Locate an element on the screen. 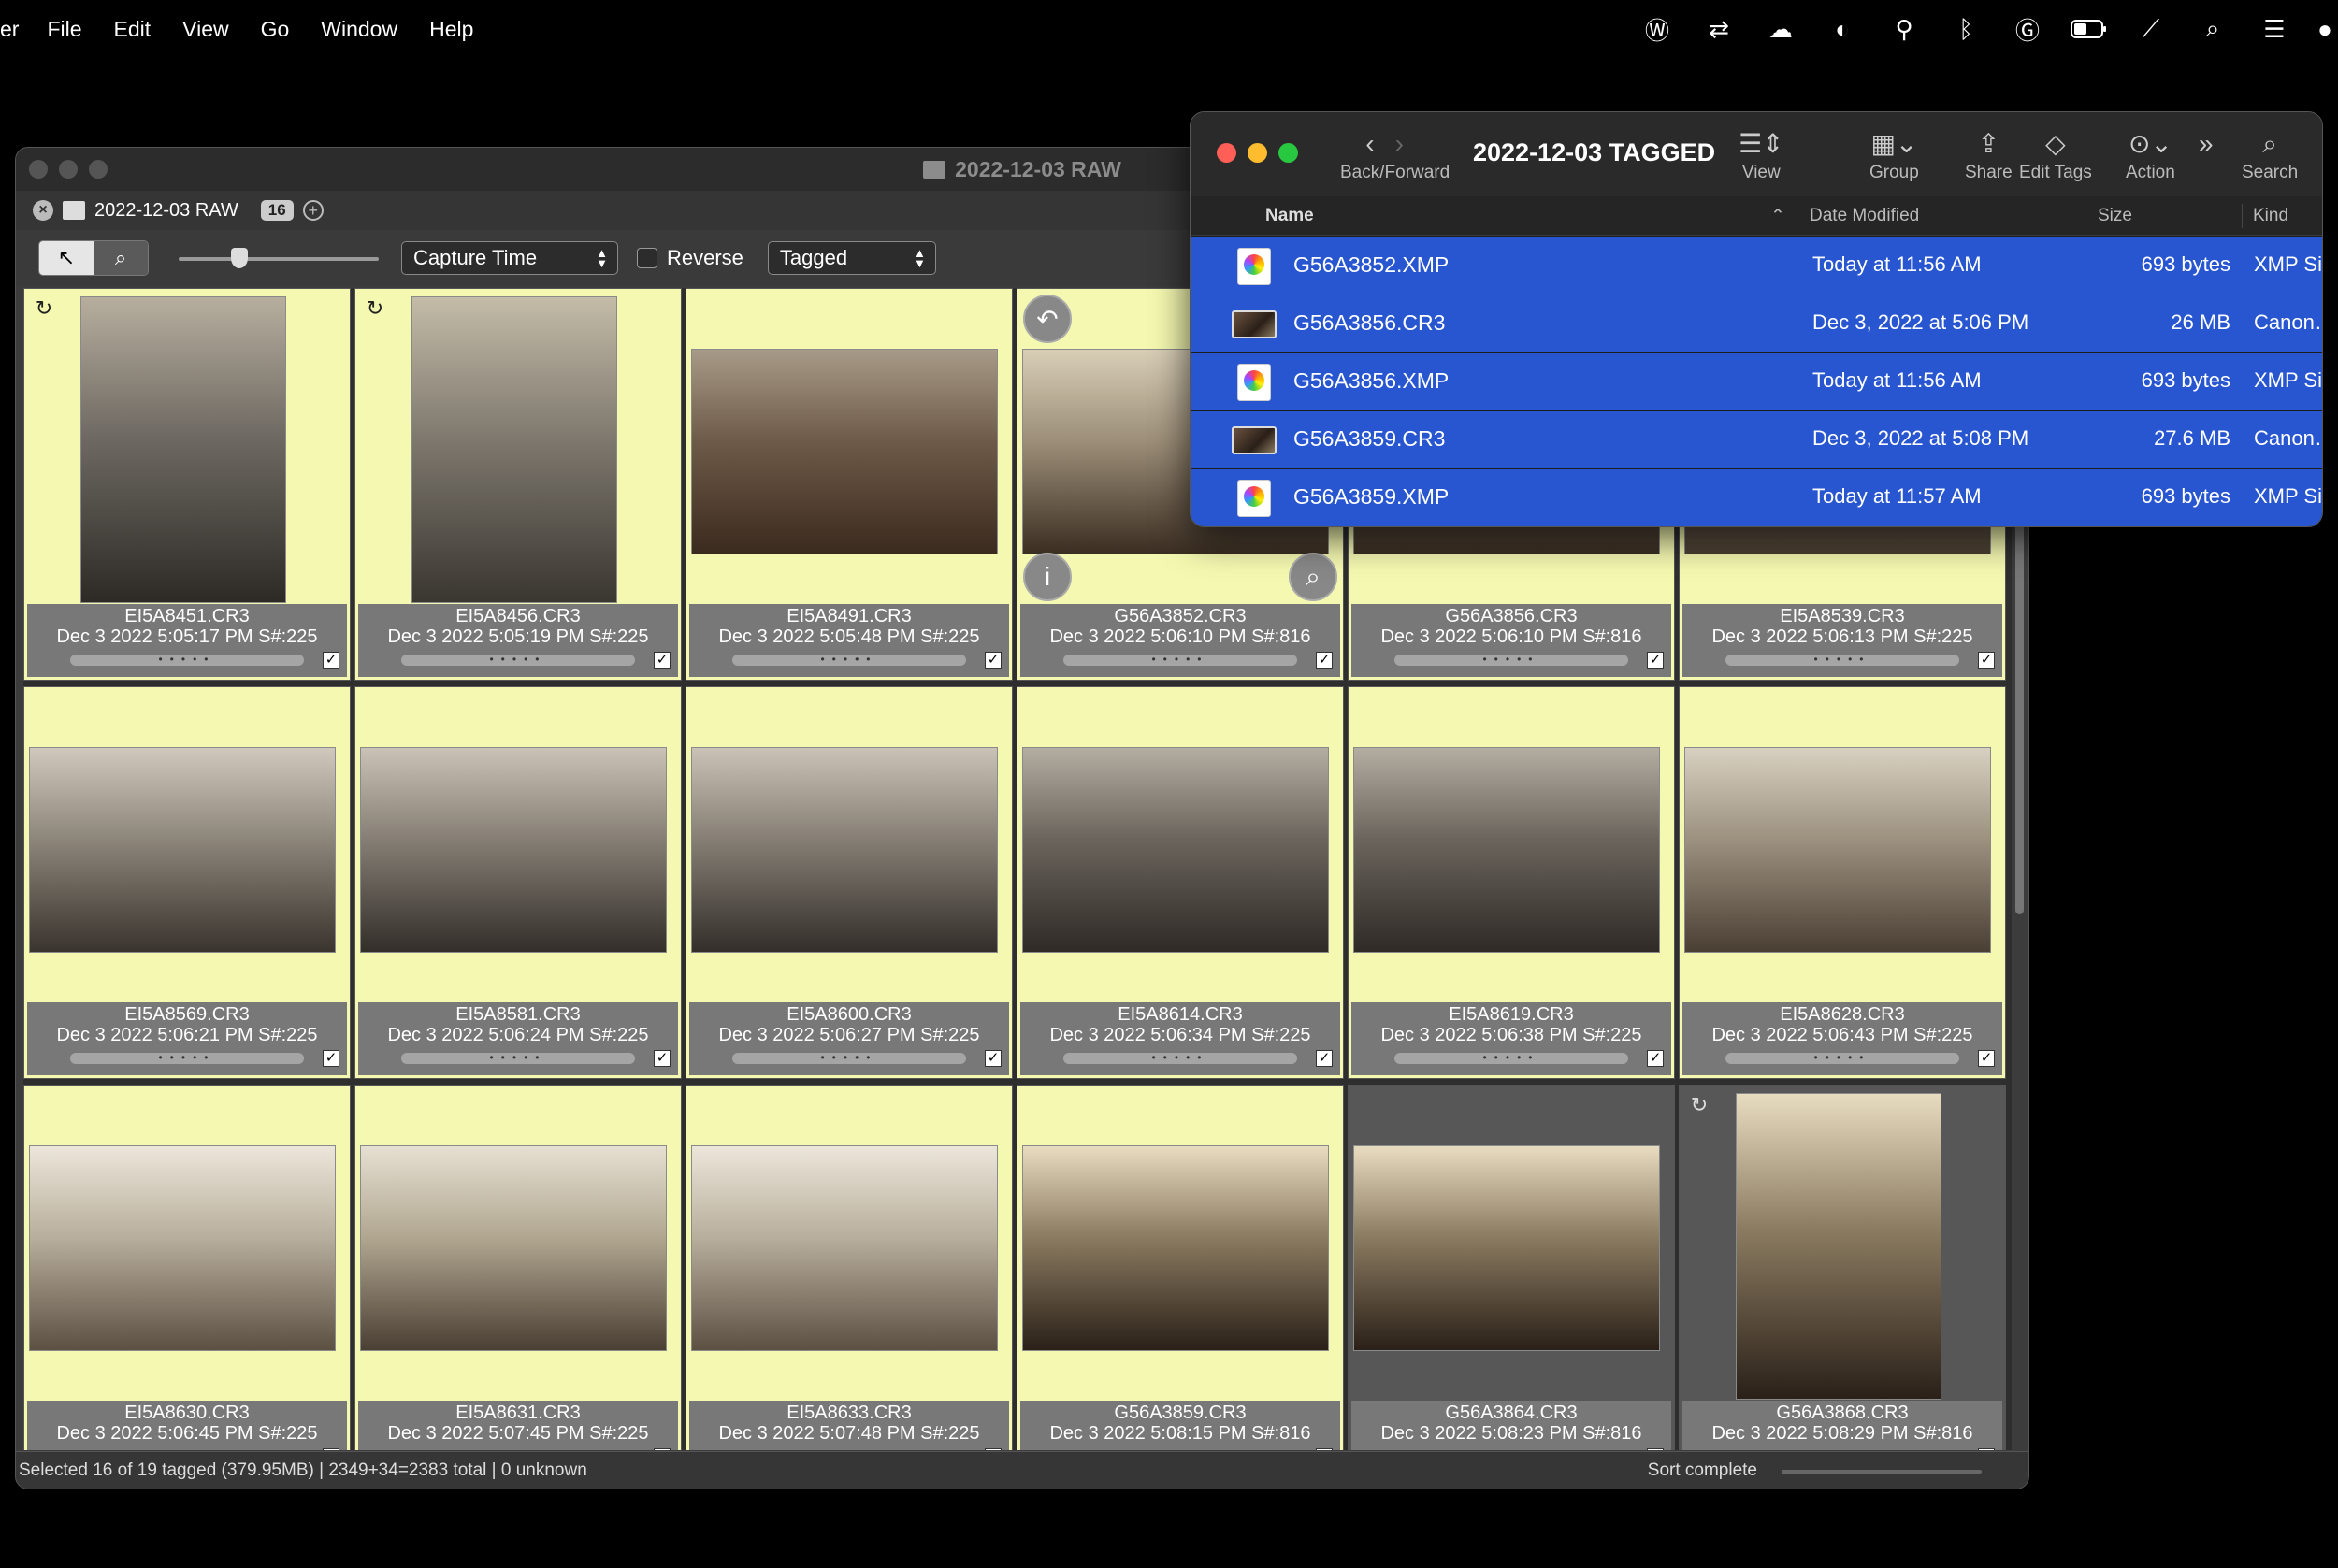 The width and height of the screenshot is (2338, 1568). filter-select: Tagged ▲ ▼ is located at coordinates (852, 258).